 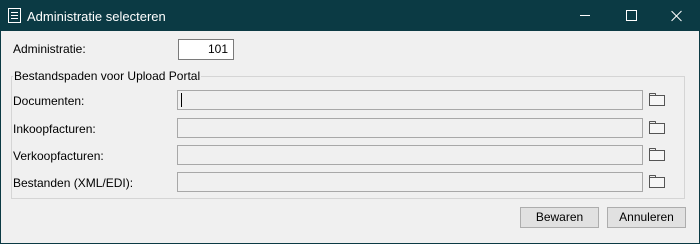 I want to click on maximize-button, so click(x=631, y=15).